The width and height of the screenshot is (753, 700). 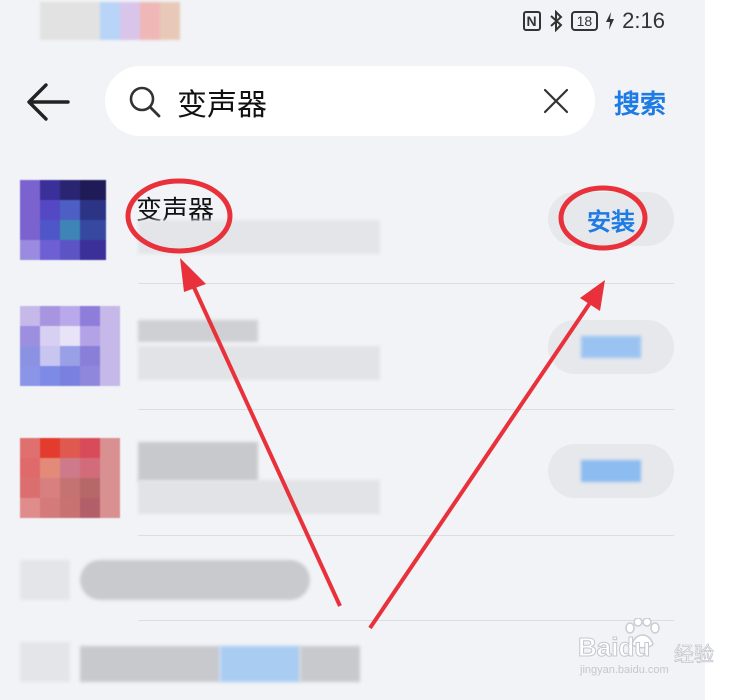 I want to click on watermark-brand: Baidu, so click(x=614, y=647).